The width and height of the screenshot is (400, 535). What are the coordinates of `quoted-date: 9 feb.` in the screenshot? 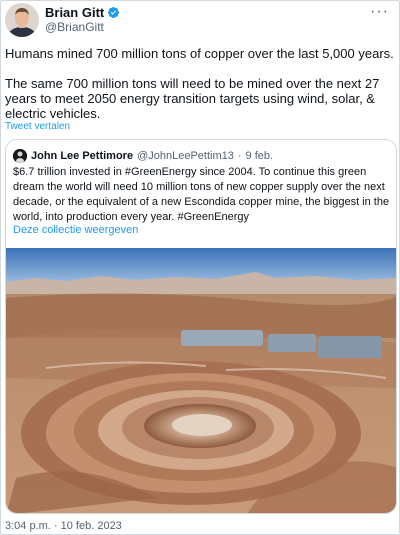 It's located at (260, 156).